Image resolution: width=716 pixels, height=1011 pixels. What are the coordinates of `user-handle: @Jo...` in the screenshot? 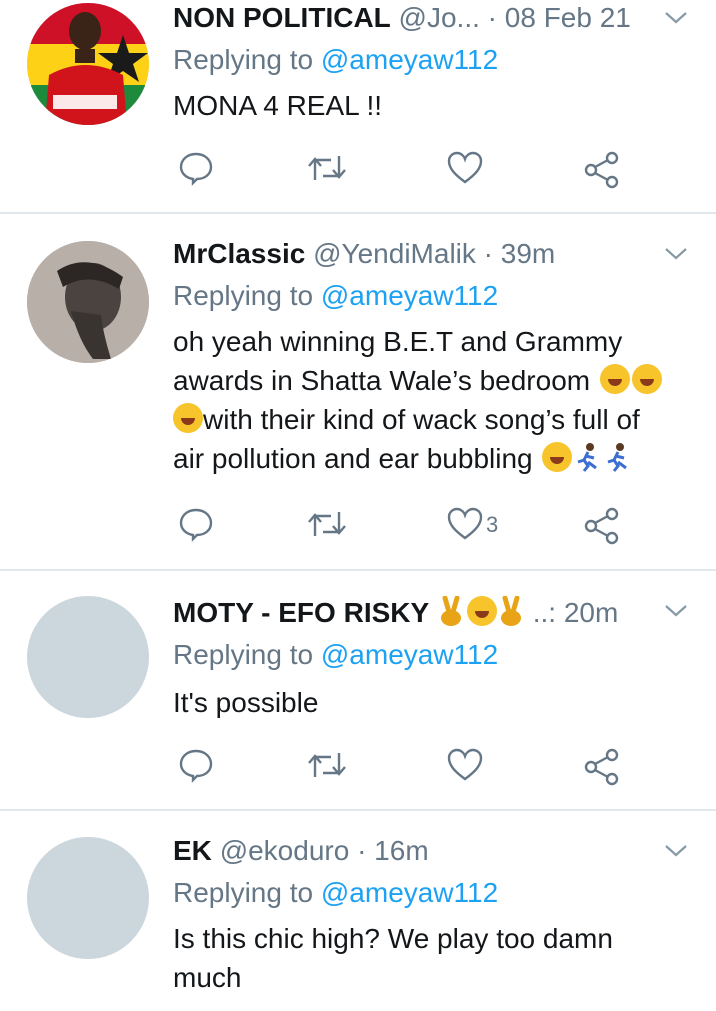 It's located at (439, 17).